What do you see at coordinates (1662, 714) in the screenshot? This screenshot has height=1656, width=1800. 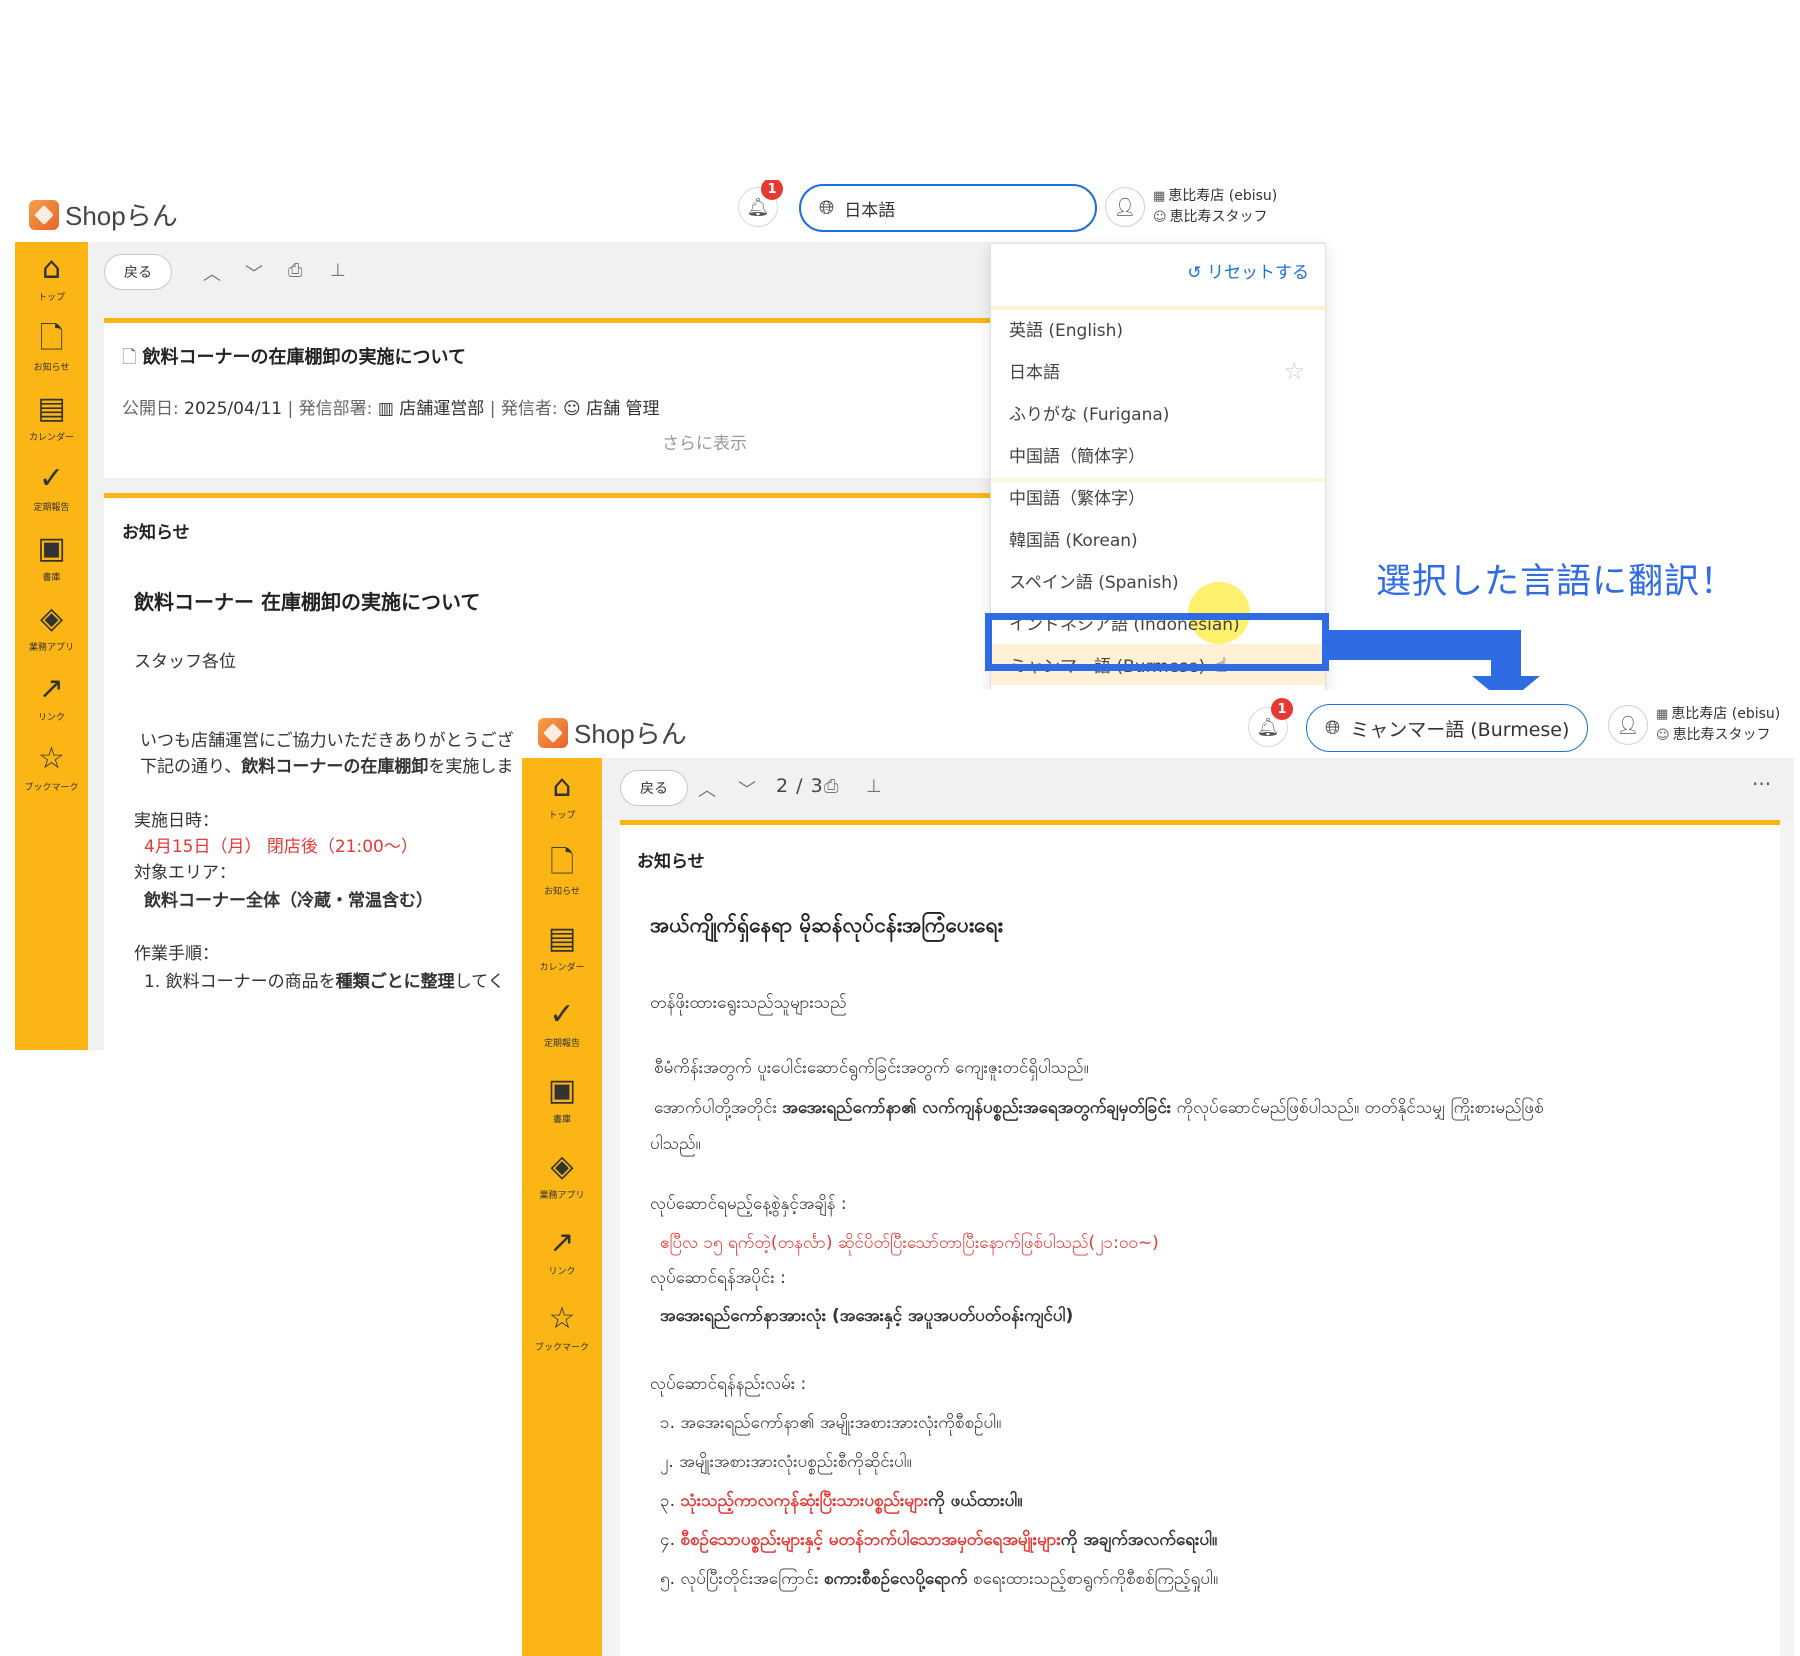 I see `store-icon: ▦` at bounding box center [1662, 714].